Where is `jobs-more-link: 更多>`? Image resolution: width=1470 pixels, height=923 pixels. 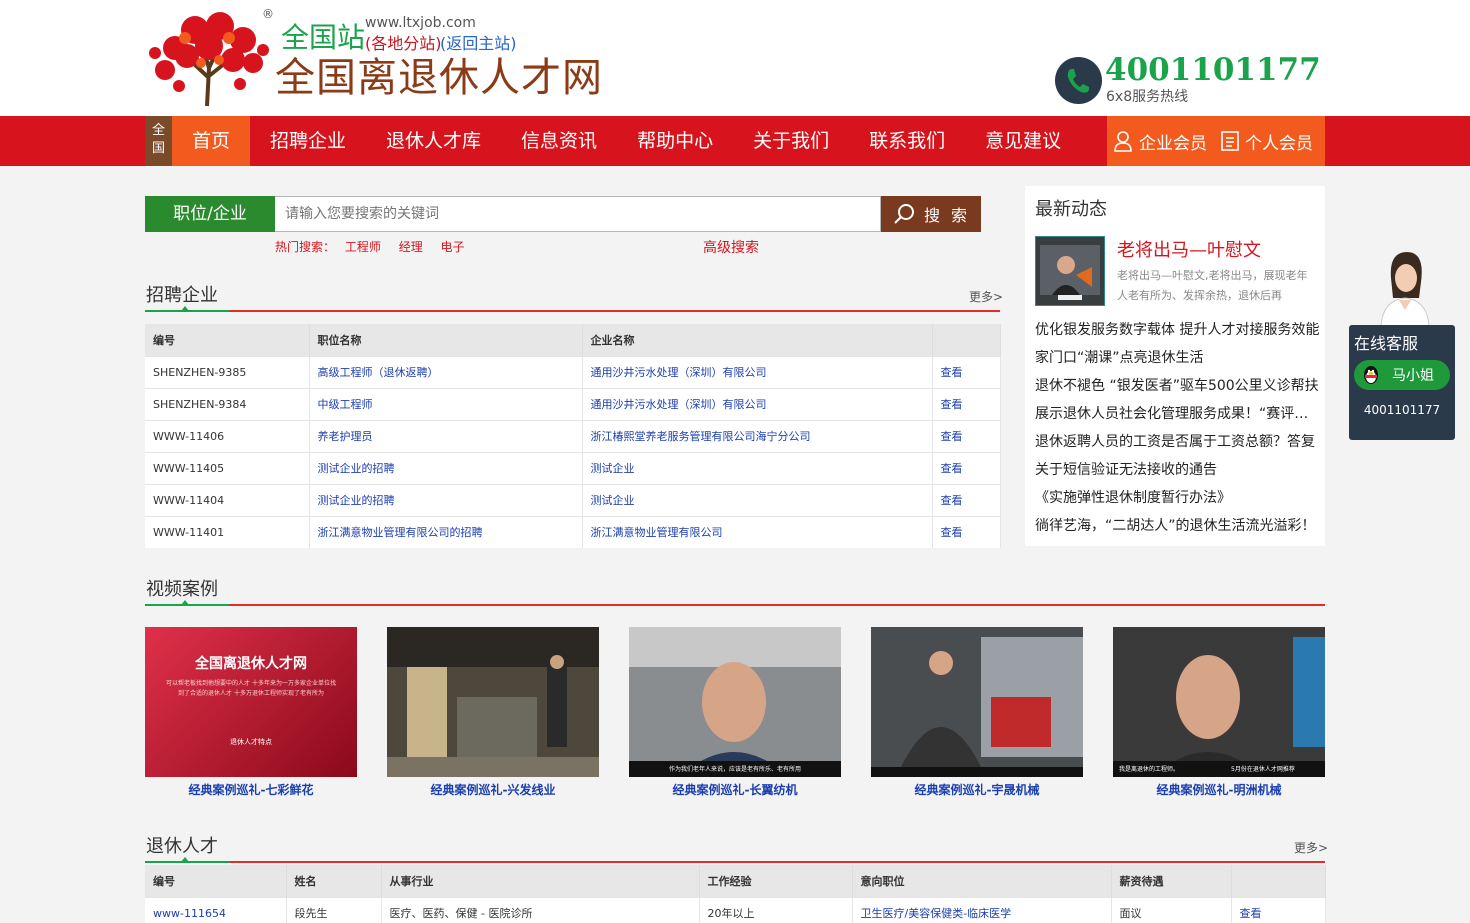 jobs-more-link: 更多> is located at coordinates (986, 296).